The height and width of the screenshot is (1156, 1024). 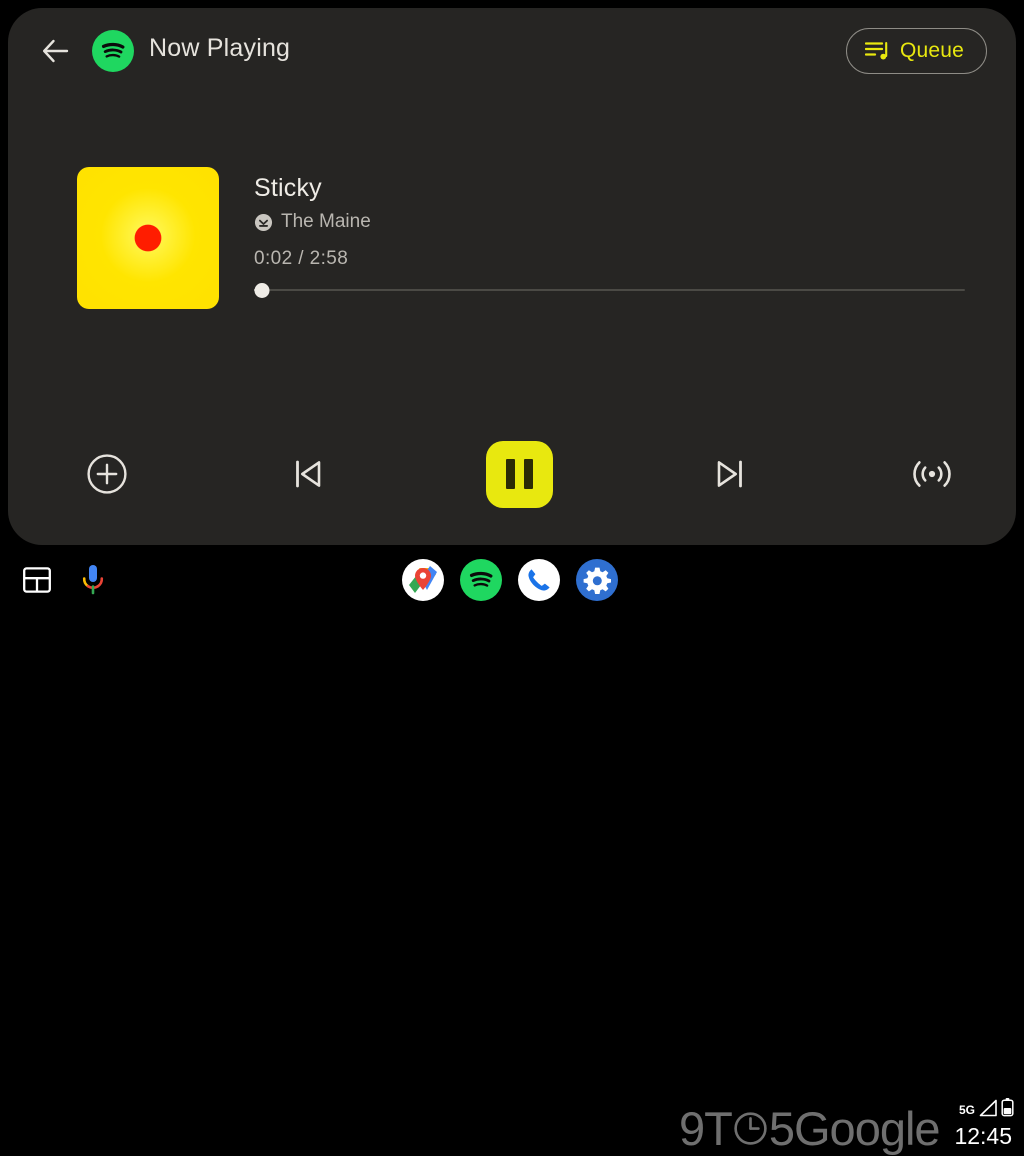 I want to click on assistant-button, so click(x=93, y=580).